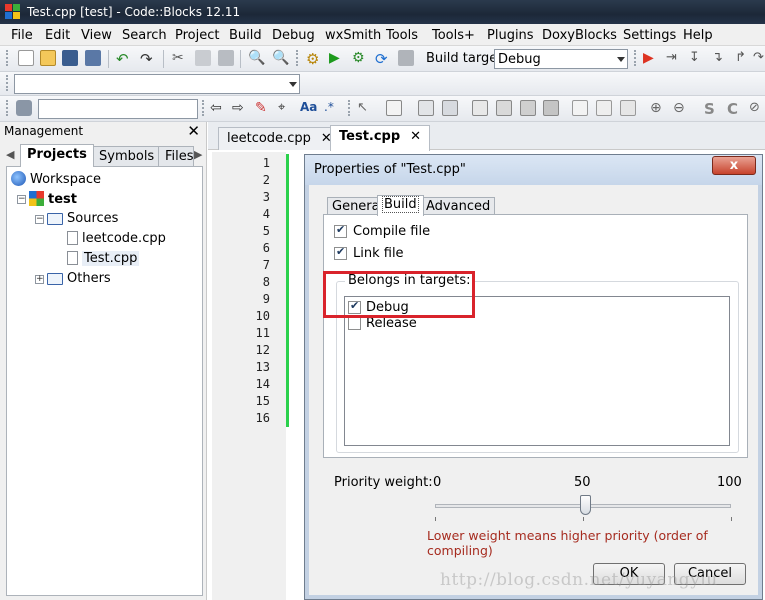 The height and width of the screenshot is (600, 765). I want to click on menu-search: Search, so click(144, 35).